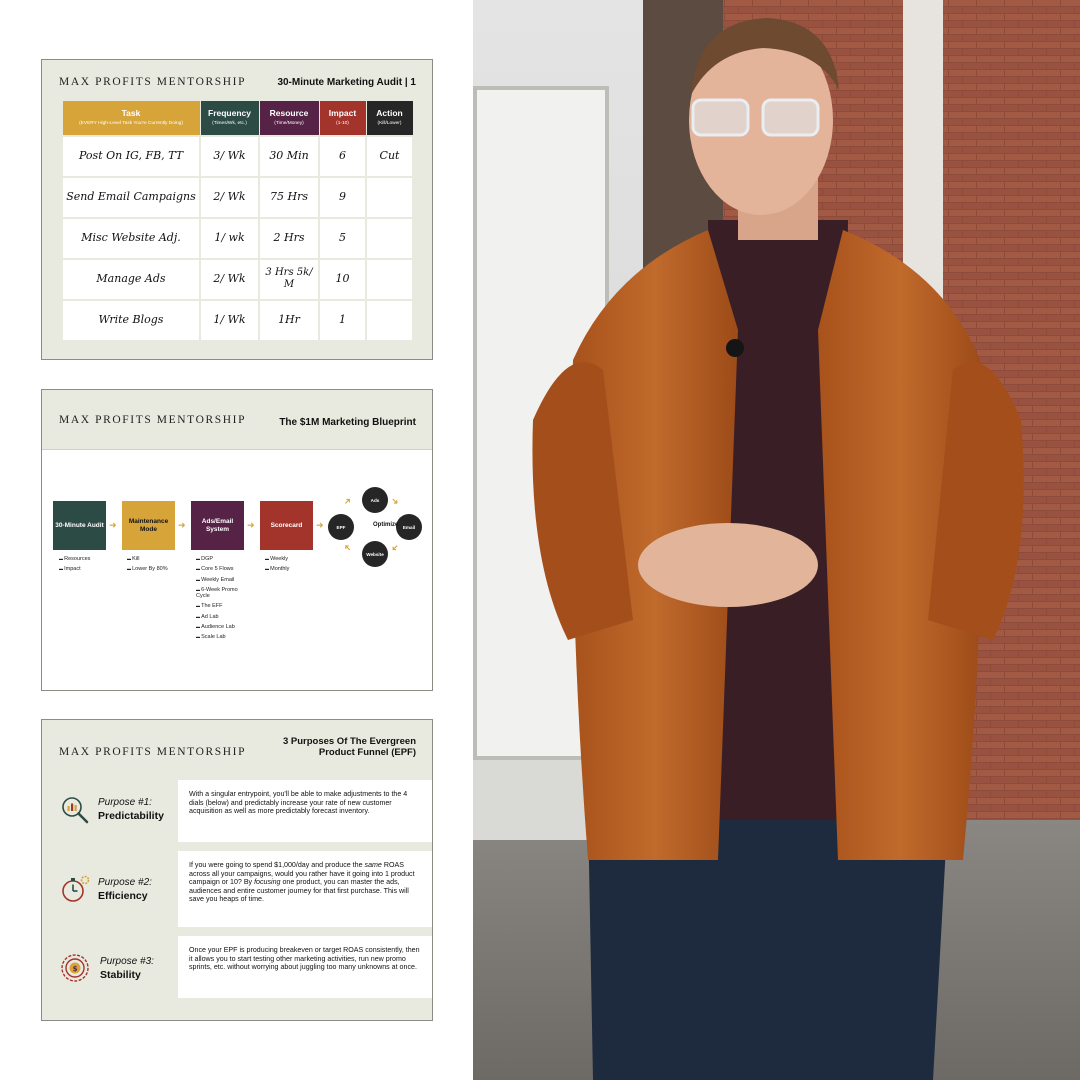 The image size is (1080, 1080). Describe the element at coordinates (229, 320) in the screenshot. I see `frequency-cell: 1/ Wk` at that location.